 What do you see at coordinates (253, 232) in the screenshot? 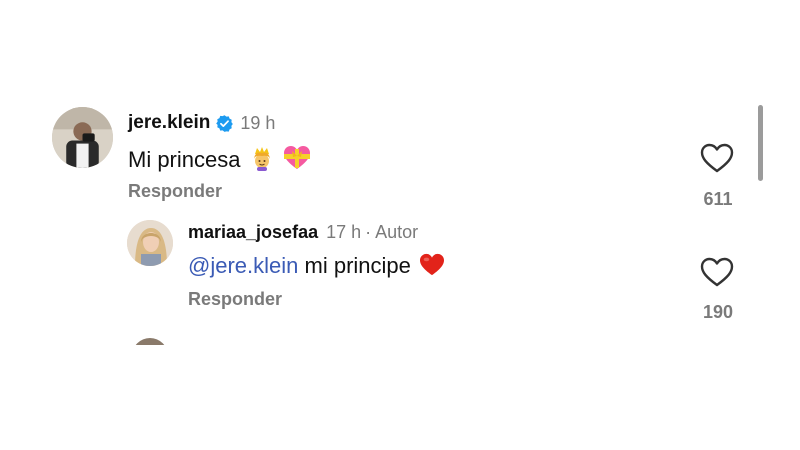
I see `username: mariaa_josefaa` at bounding box center [253, 232].